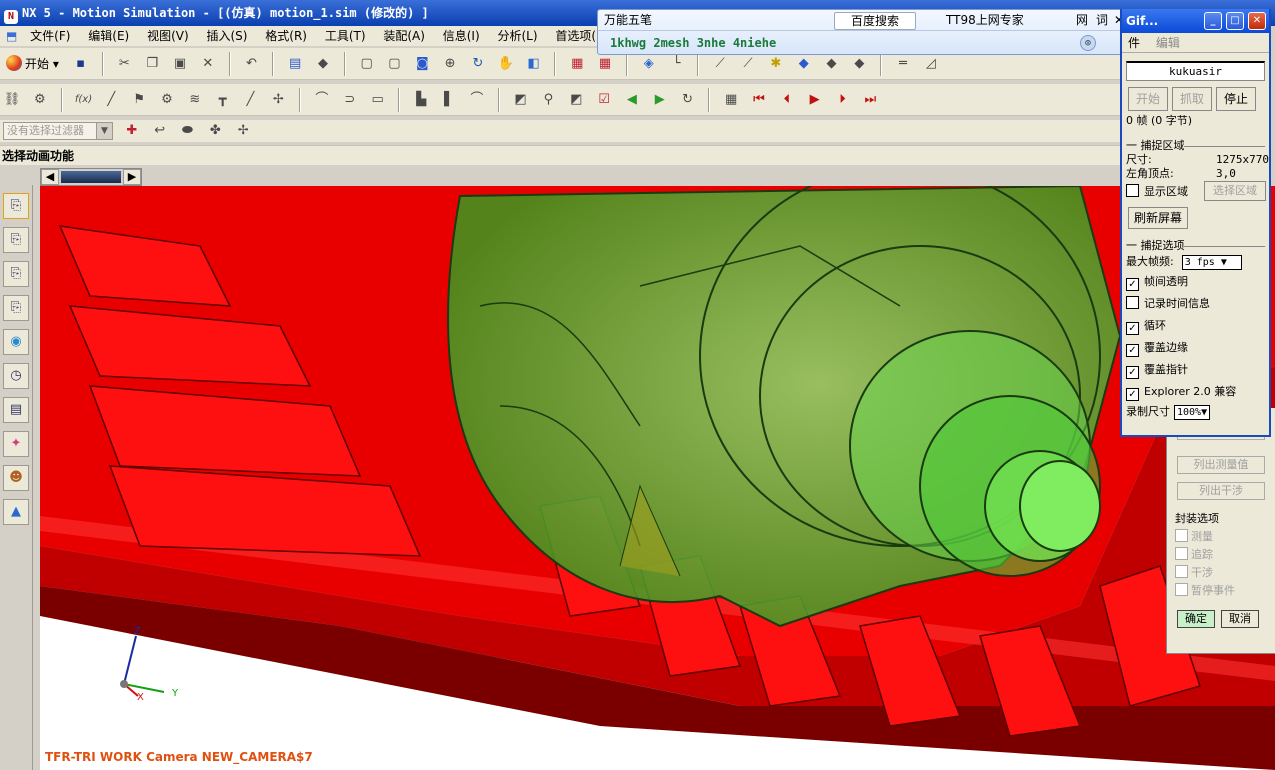 This screenshot has height=770, width=1275. What do you see at coordinates (226, 36) in the screenshot?
I see `menu-insert: 插入(S)` at bounding box center [226, 36].